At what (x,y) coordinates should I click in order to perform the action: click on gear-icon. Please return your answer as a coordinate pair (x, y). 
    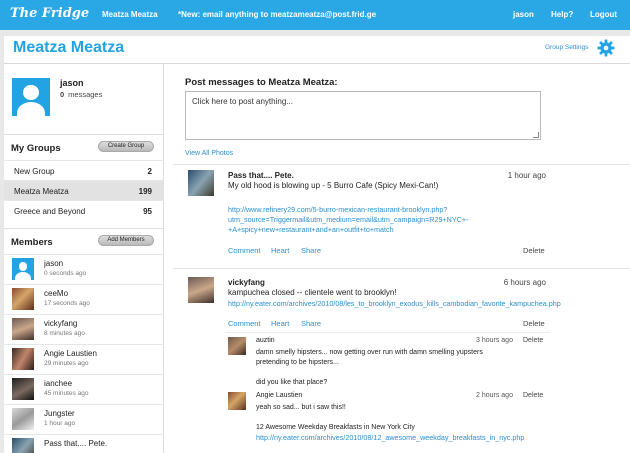
    Looking at the image, I should click on (606, 48).